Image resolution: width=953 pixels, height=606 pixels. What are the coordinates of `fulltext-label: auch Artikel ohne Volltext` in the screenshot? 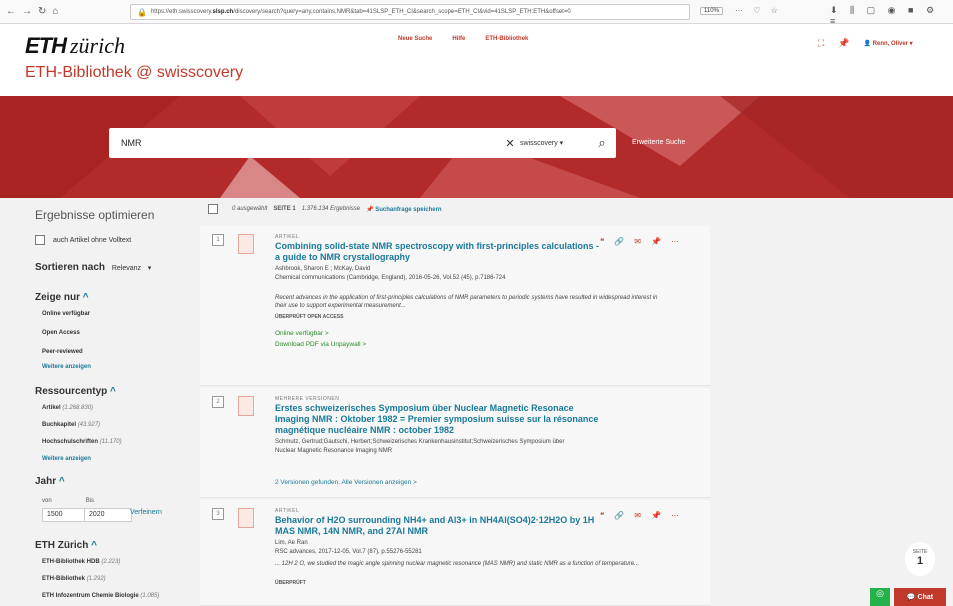 It's located at (92, 240).